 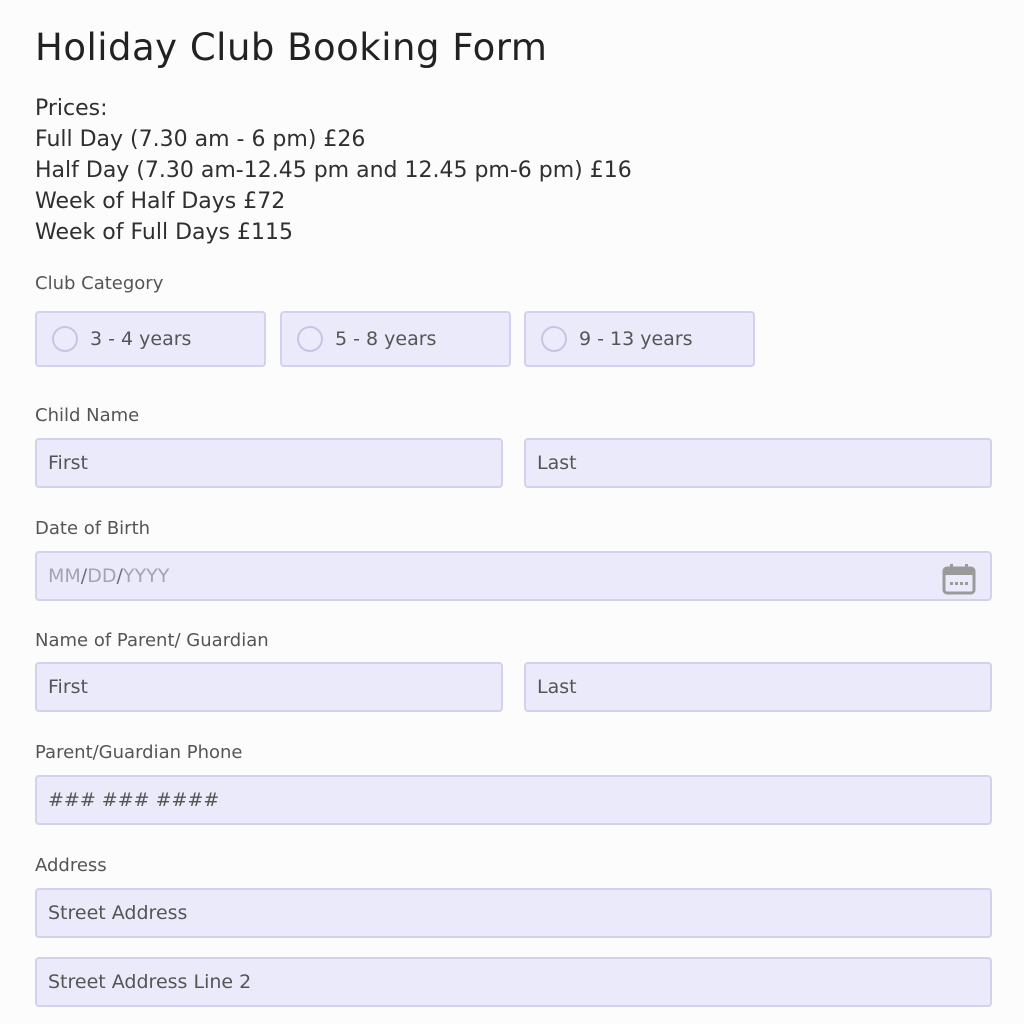 I want to click on club-category-label: Club Category, so click(x=99, y=283).